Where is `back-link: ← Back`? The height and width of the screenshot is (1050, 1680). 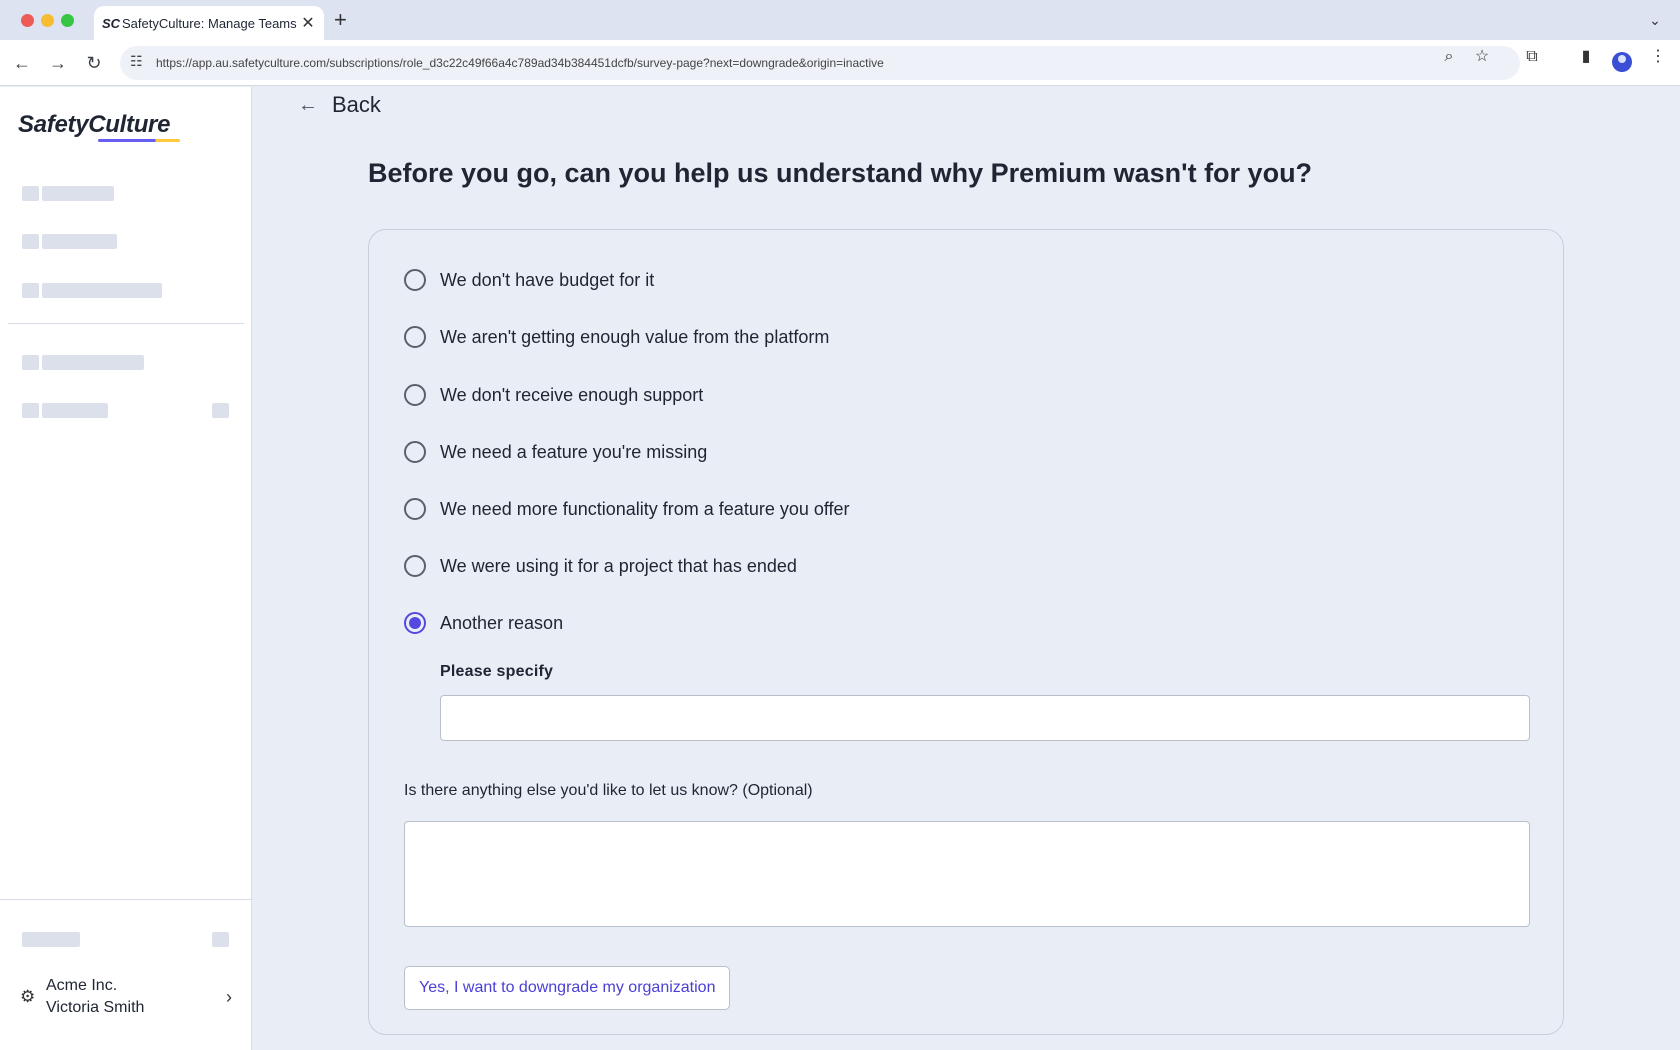 back-link: ← Back is located at coordinates (339, 105).